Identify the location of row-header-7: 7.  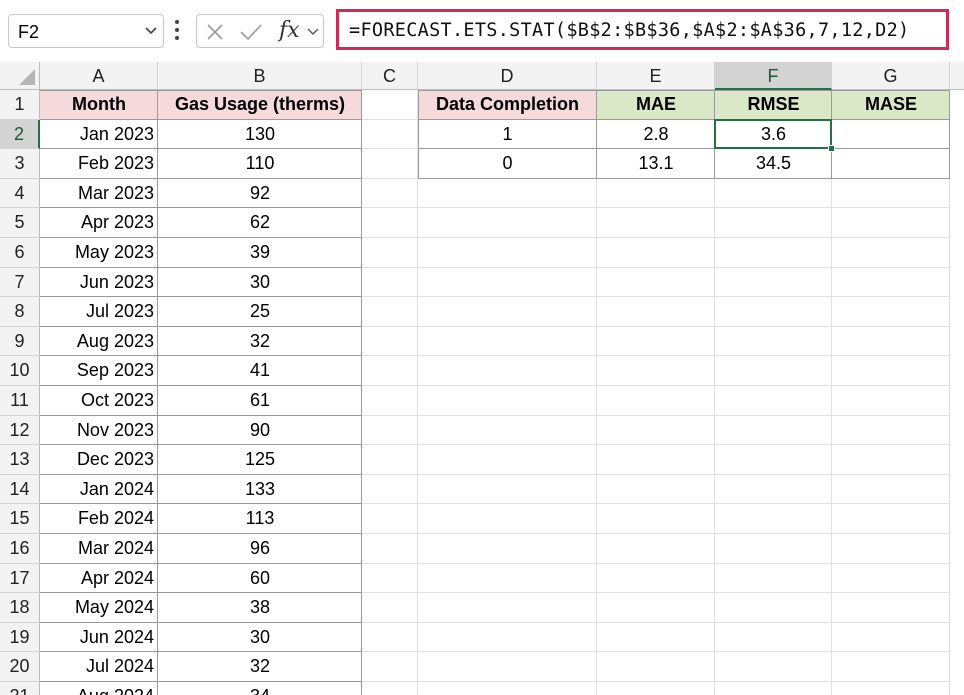
(20, 282).